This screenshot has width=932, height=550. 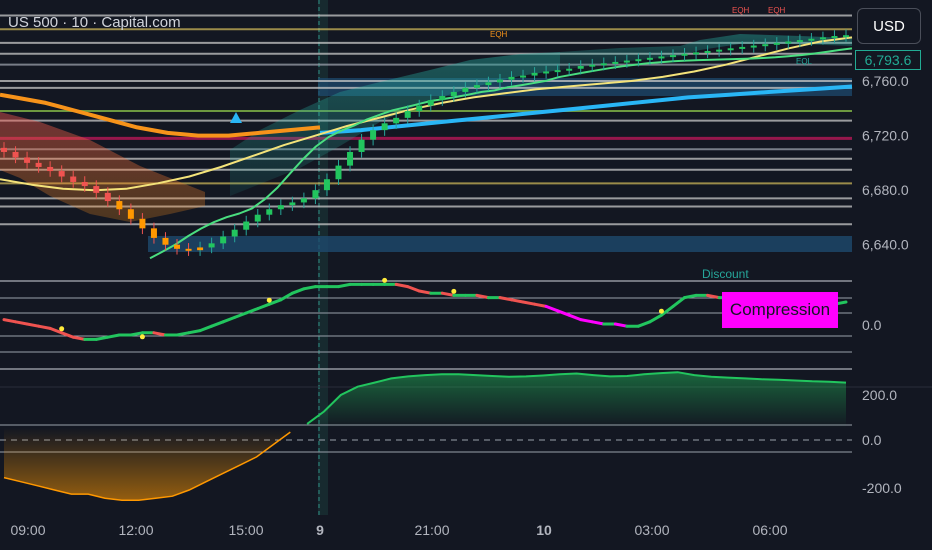 I want to click on compression-badge: Compression, so click(x=780, y=310).